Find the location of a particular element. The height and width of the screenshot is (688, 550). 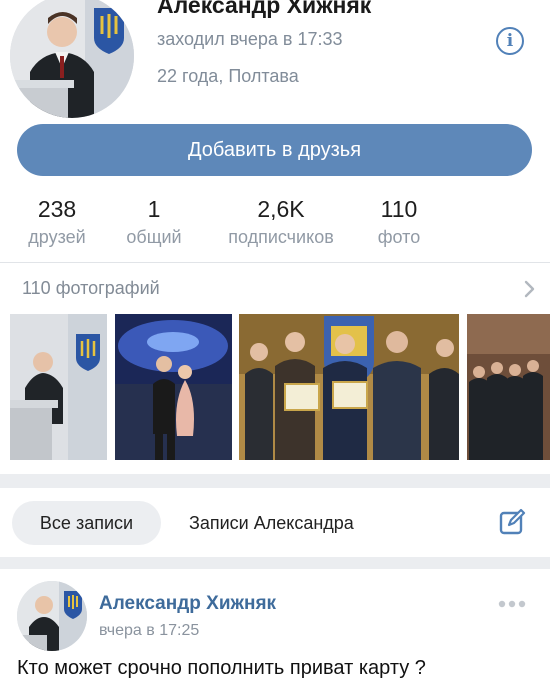

counter-value: 238 is located at coordinates (57, 209).